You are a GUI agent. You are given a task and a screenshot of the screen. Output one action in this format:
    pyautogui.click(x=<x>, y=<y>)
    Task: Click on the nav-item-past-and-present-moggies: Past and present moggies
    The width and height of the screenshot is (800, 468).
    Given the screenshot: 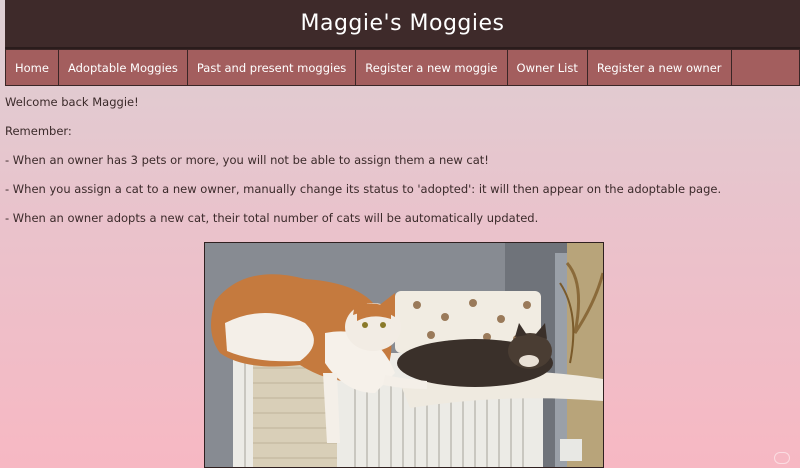 What is the action you would take?
    pyautogui.click(x=272, y=67)
    